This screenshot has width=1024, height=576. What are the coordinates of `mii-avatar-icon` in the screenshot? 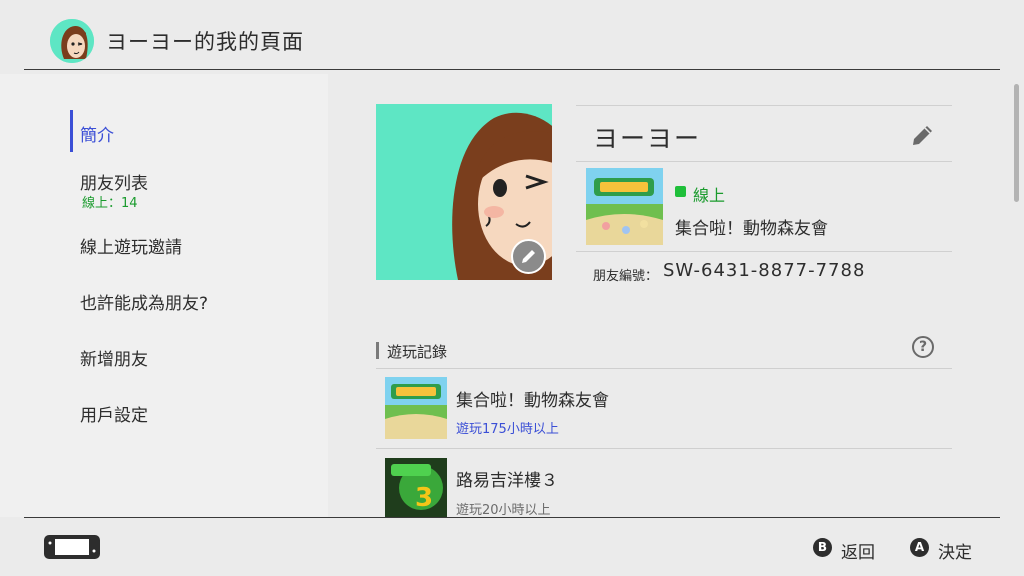 It's located at (72, 41).